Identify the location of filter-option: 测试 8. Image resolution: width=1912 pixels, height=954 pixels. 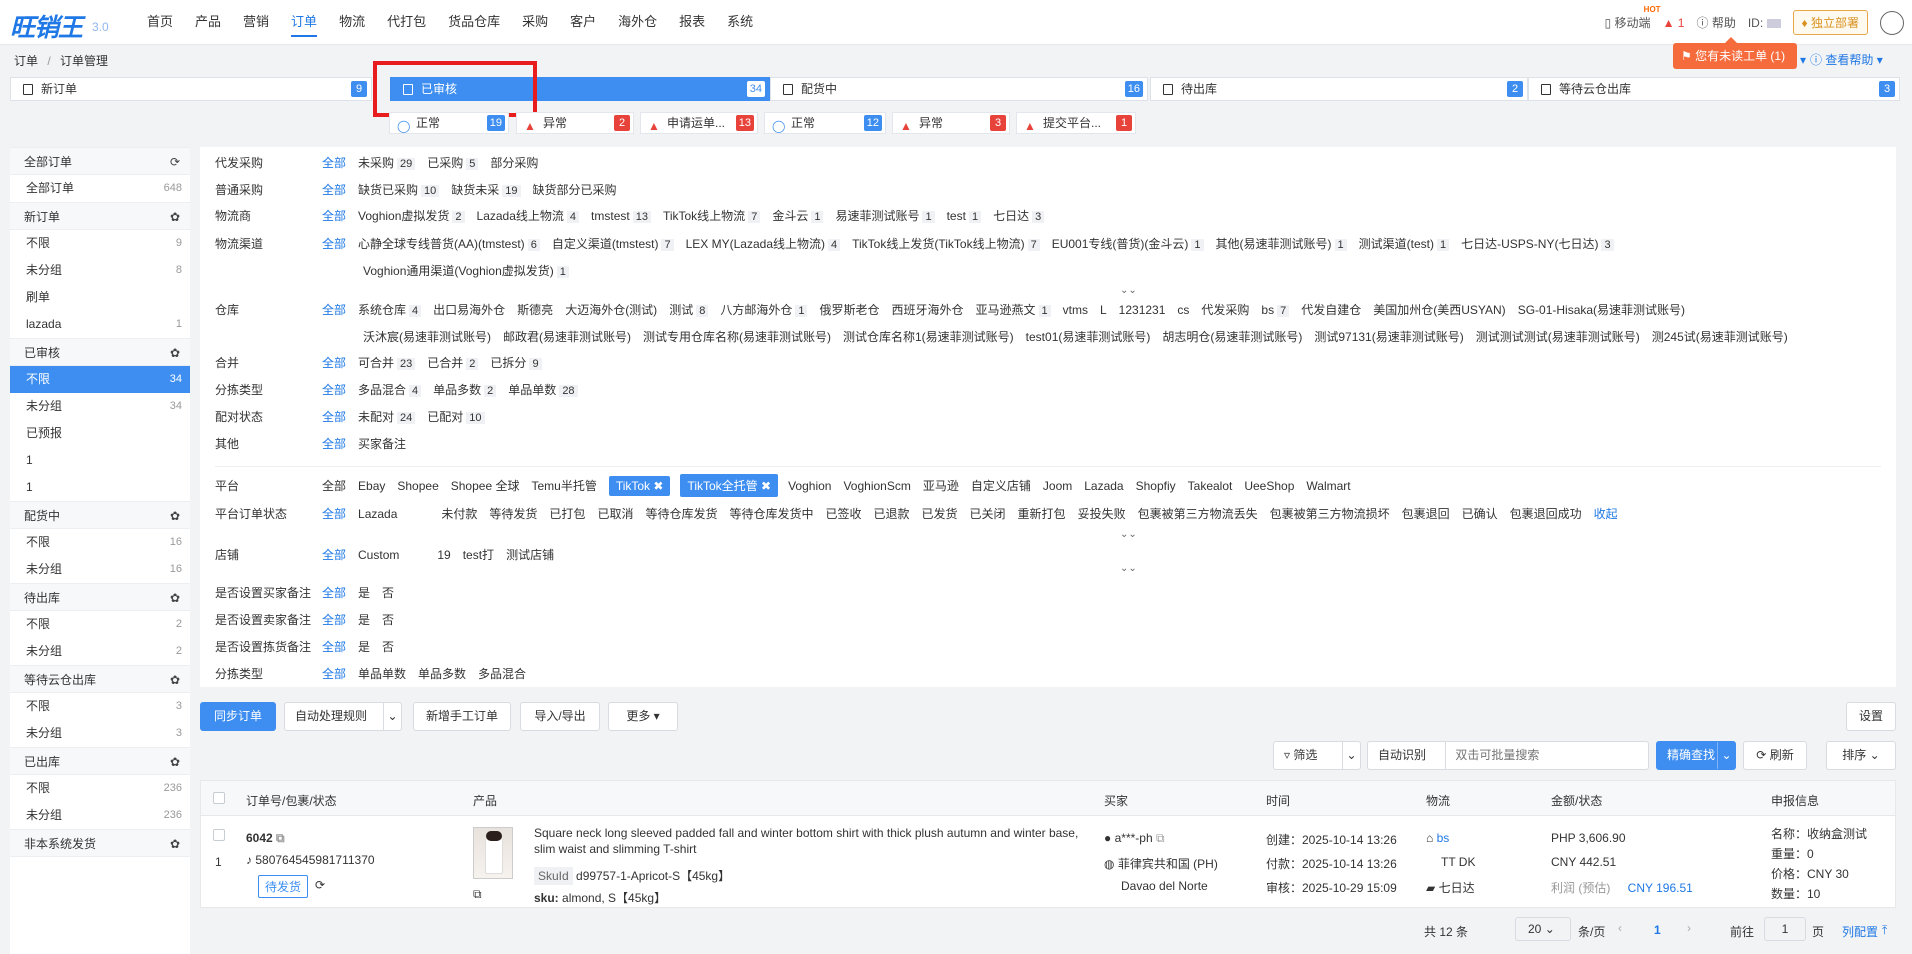
(689, 309).